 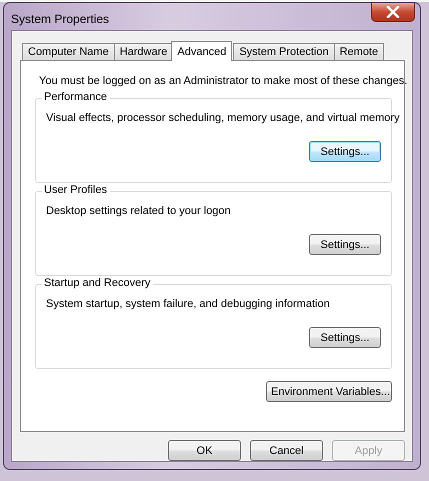 I want to click on dialog-button: OK, so click(x=204, y=450).